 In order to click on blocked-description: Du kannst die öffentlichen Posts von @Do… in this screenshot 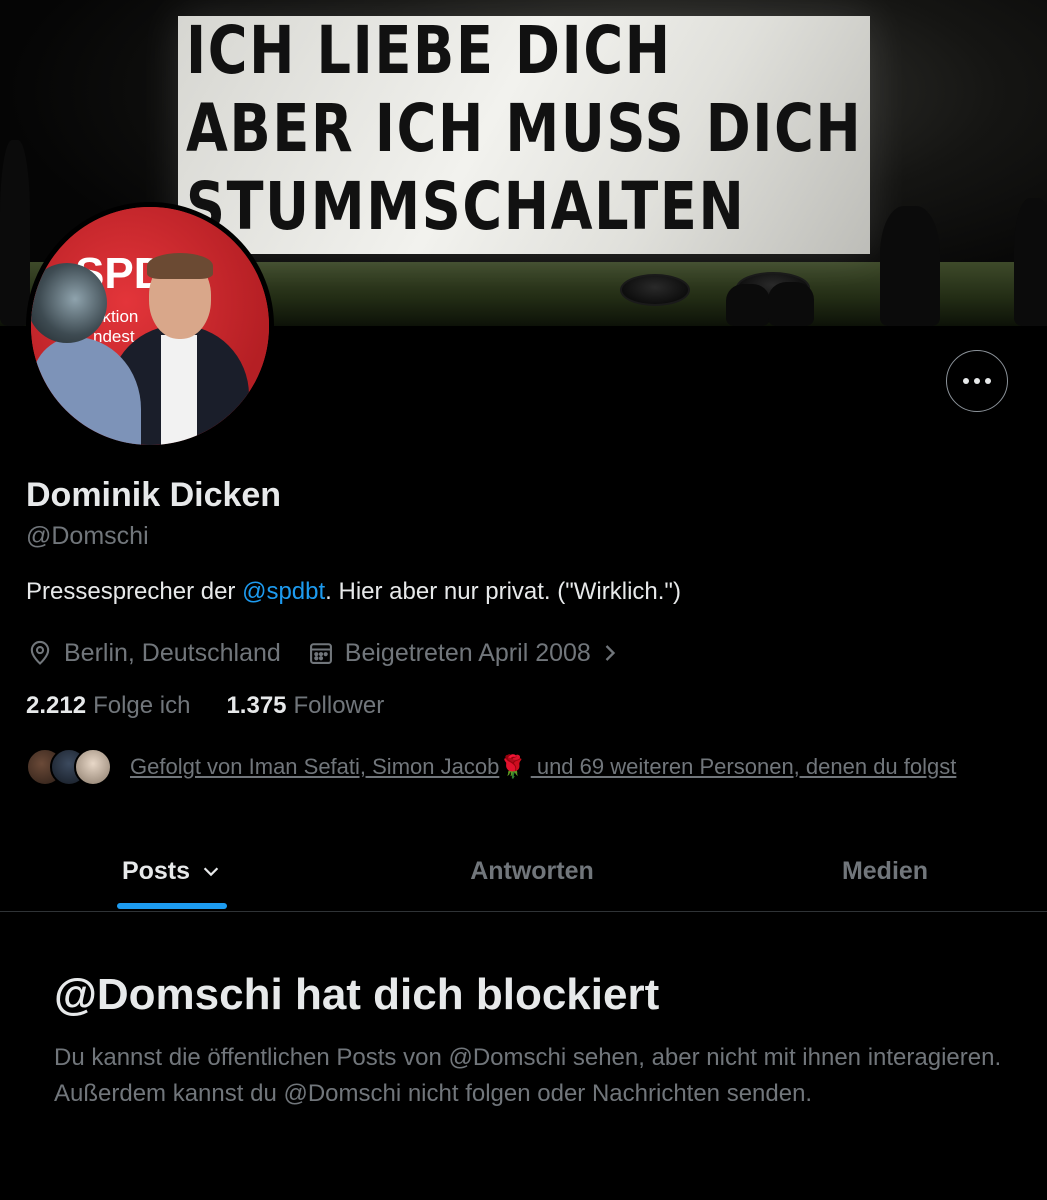, I will do `click(528, 1075)`.